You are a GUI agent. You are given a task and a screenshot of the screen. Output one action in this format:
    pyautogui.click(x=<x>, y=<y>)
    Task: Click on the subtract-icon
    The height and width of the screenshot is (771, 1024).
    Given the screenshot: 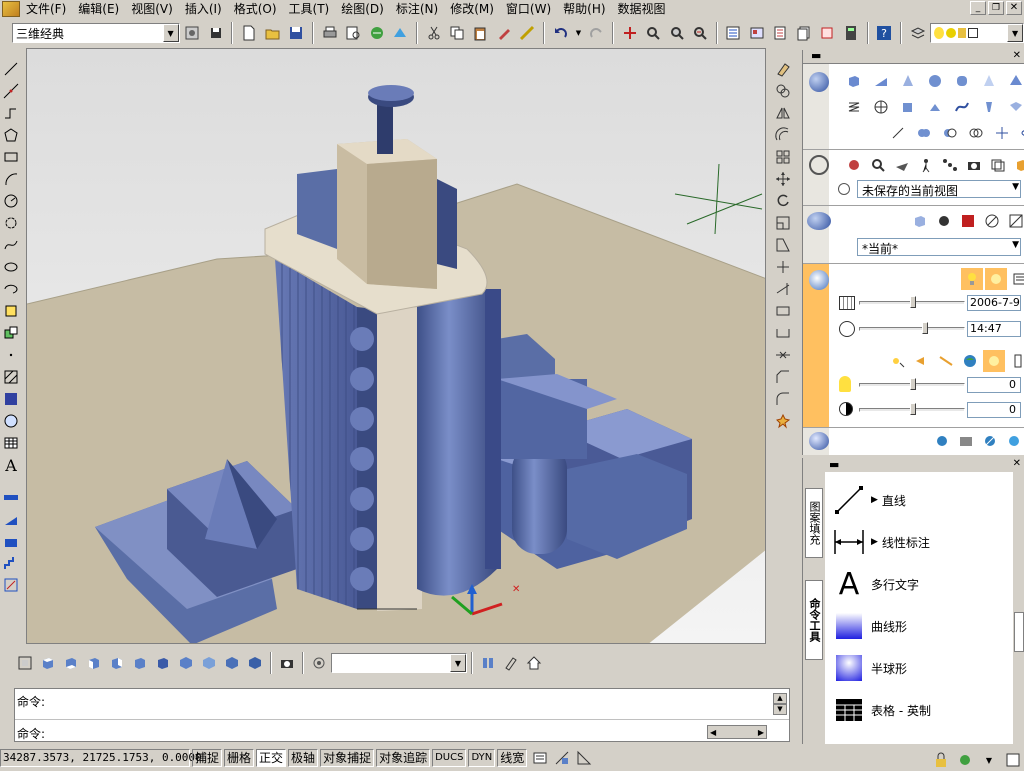 What is the action you would take?
    pyautogui.click(x=950, y=133)
    